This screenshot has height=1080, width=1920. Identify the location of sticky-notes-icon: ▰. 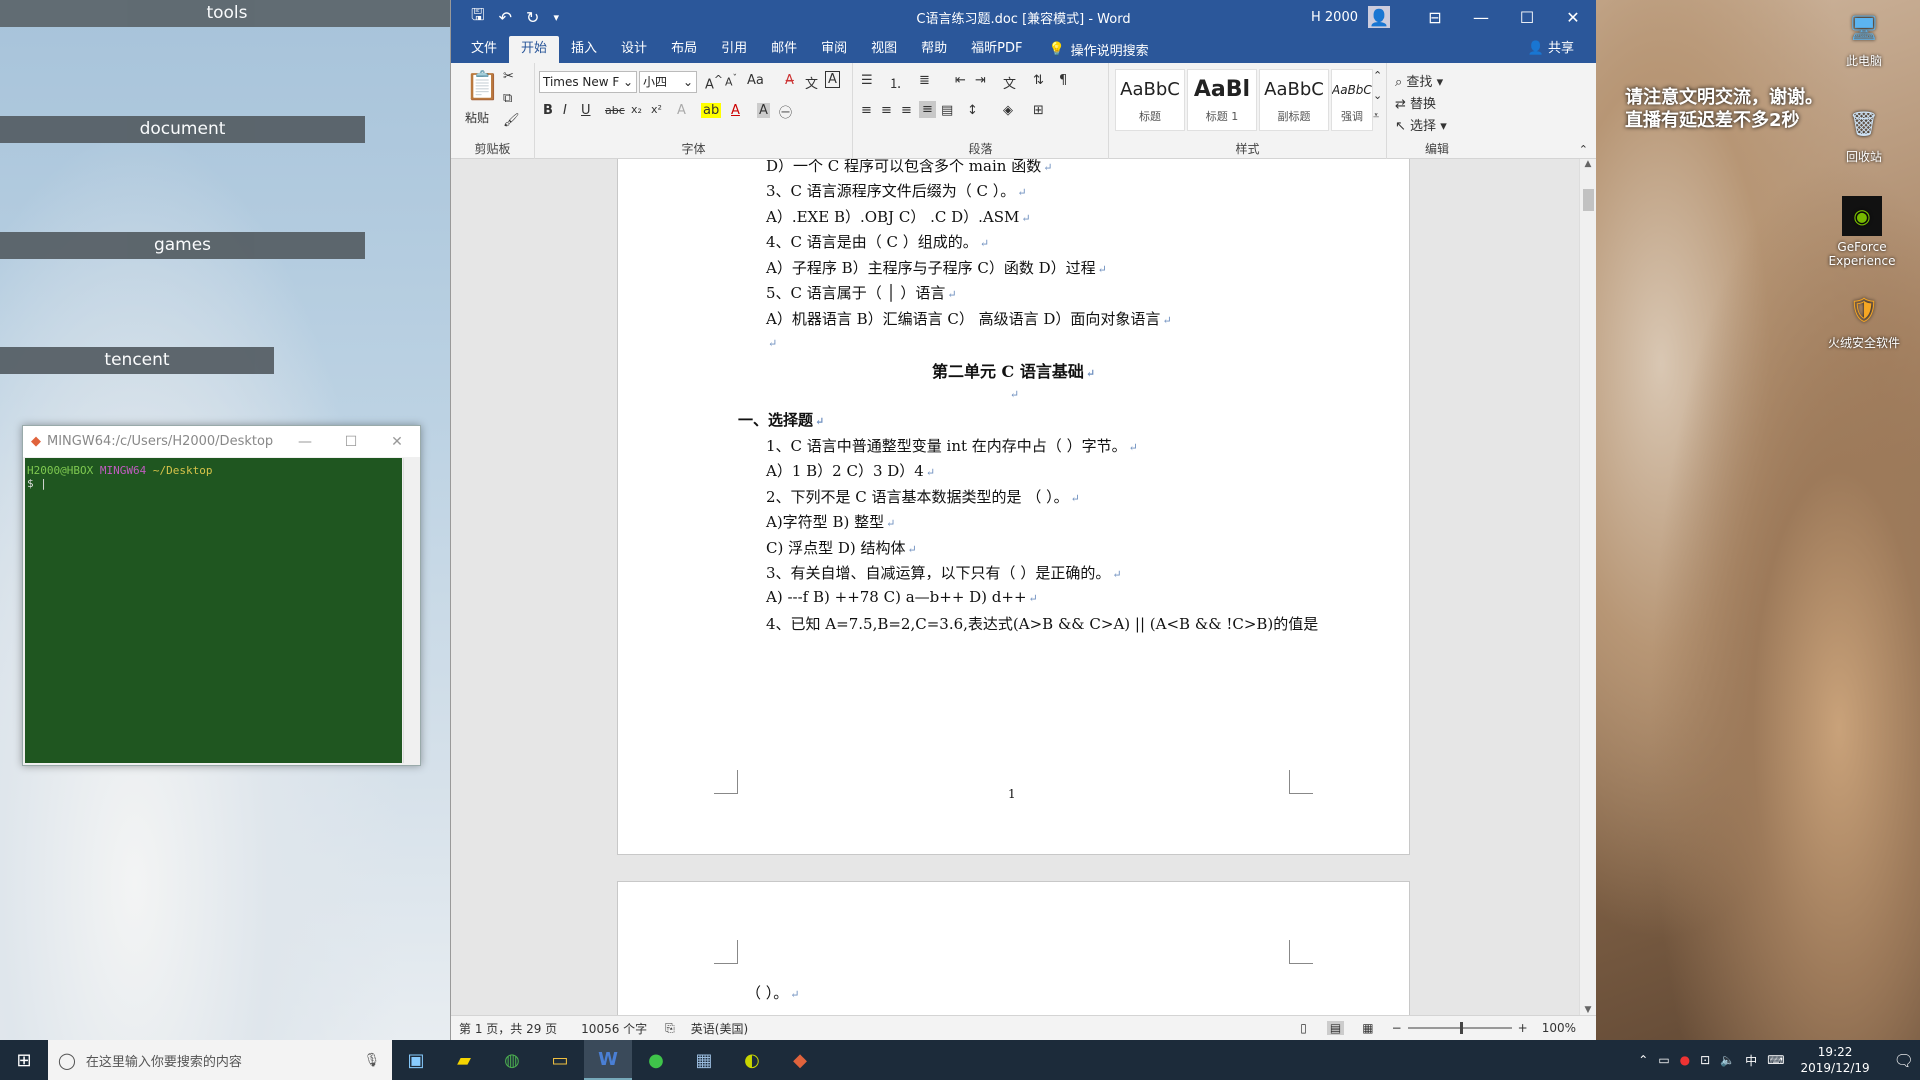
(464, 1060).